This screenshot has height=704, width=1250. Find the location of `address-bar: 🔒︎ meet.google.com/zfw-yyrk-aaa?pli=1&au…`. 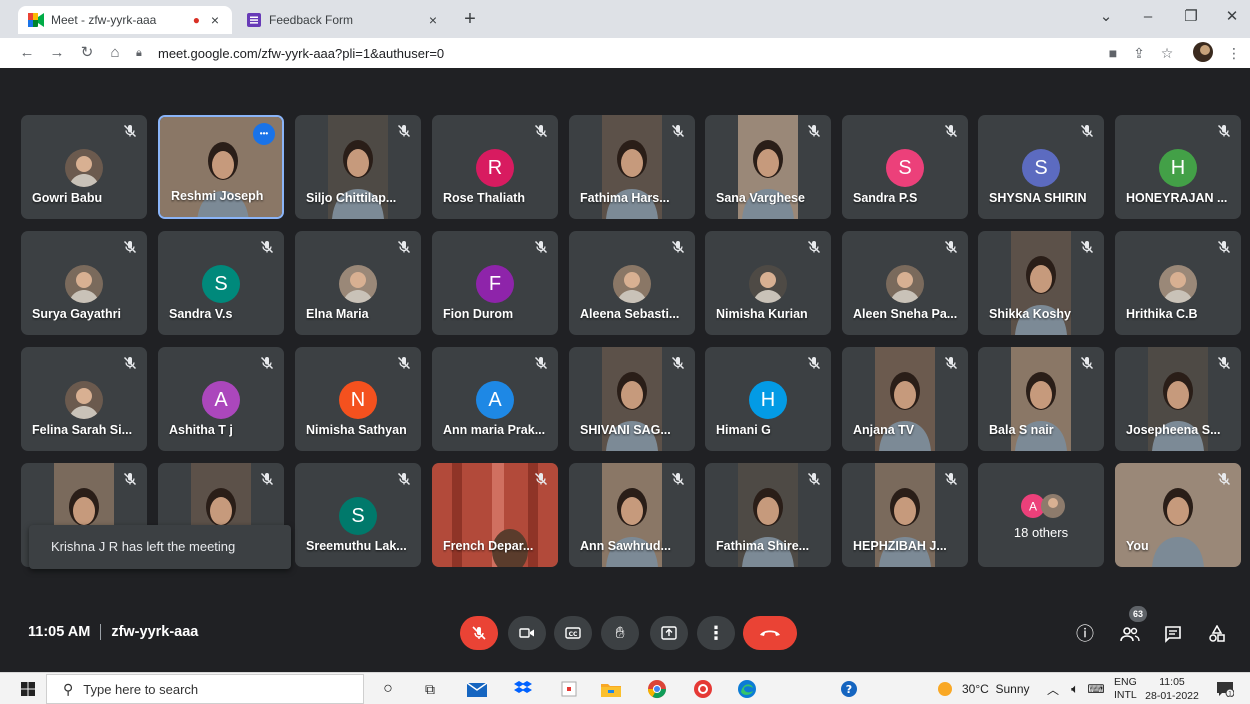

address-bar: 🔒︎ meet.google.com/zfw-yyrk-aaa?pli=1&au… is located at coordinates (616, 53).